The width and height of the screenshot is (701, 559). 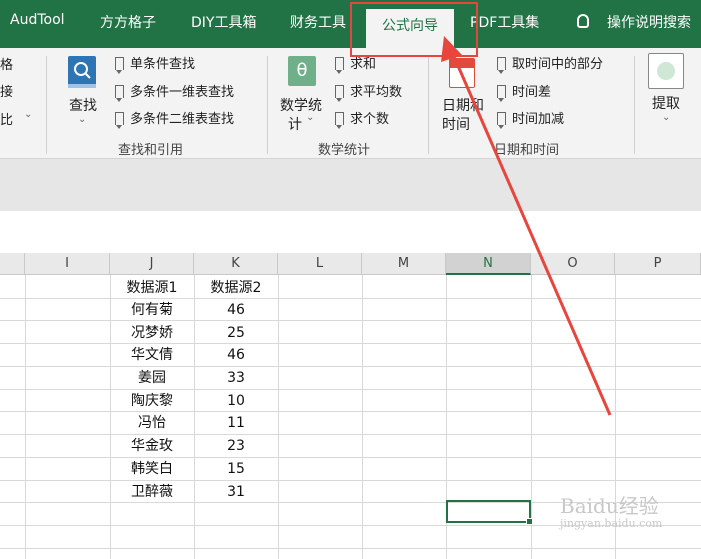 I want to click on baidu-watermark: Baidu经验 jingyan.baidu.com, so click(x=611, y=512).